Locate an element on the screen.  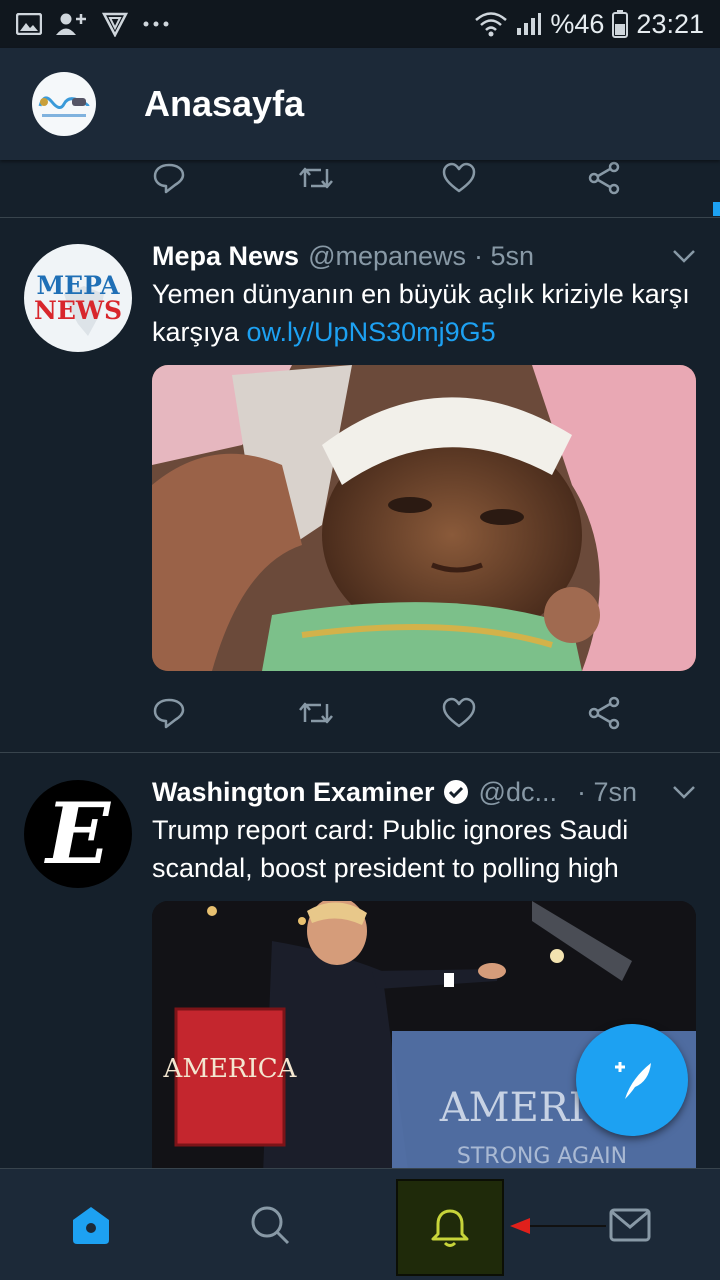
nav-home is located at coordinates (91, 1224).